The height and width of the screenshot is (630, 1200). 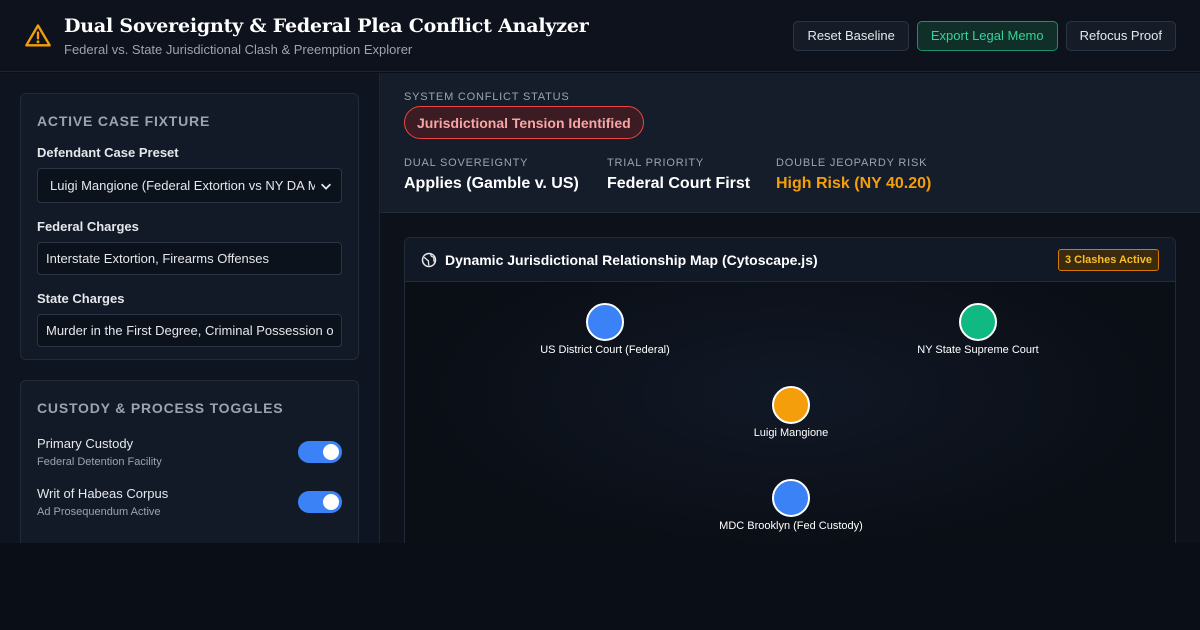 I want to click on preset-label: Defendant Case Preset, so click(x=108, y=152).